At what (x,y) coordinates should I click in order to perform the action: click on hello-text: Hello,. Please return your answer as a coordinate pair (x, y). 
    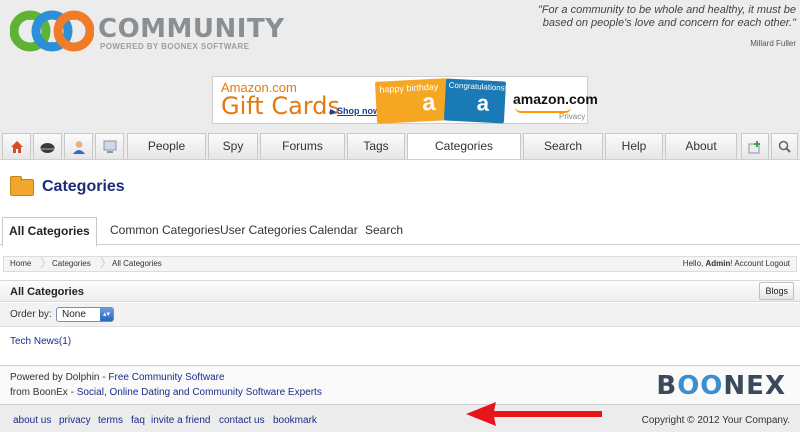
    Looking at the image, I should click on (694, 263).